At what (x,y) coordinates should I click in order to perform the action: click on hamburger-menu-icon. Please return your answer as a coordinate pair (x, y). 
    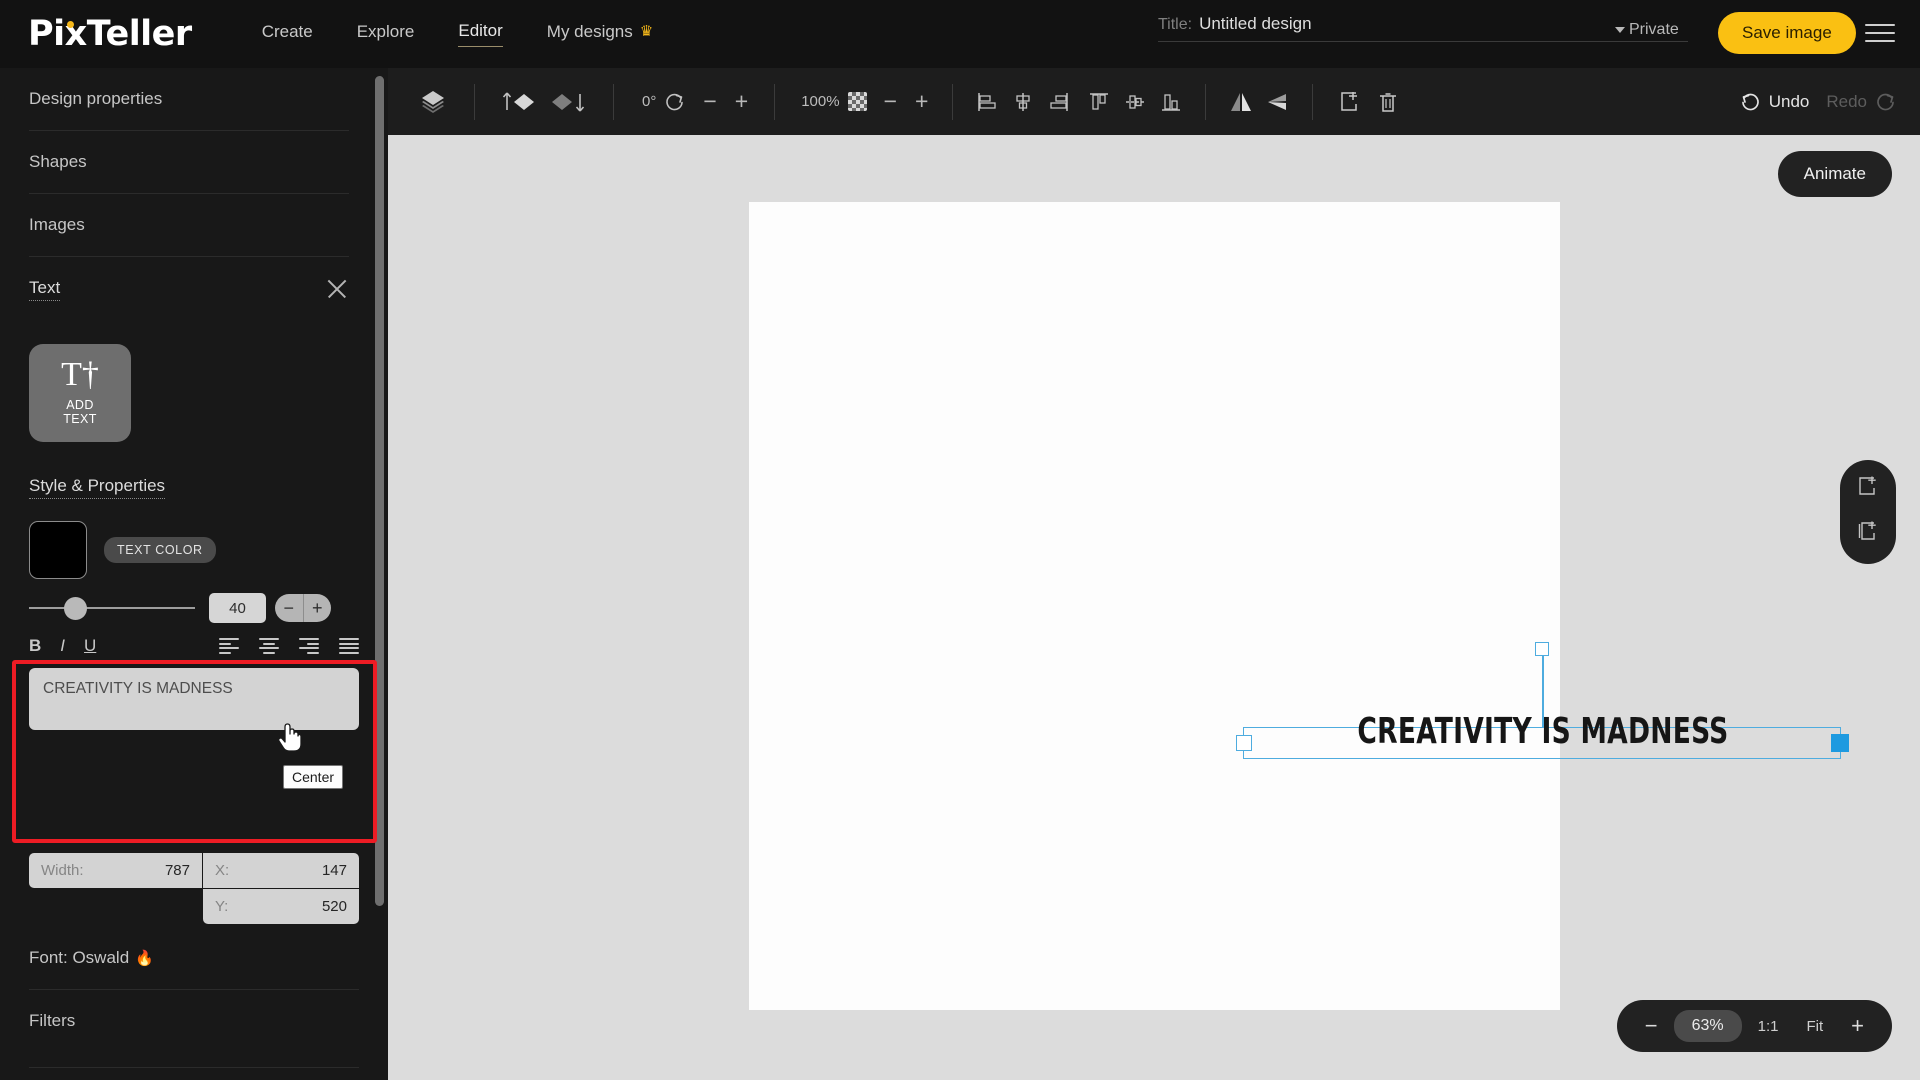
    Looking at the image, I should click on (1880, 33).